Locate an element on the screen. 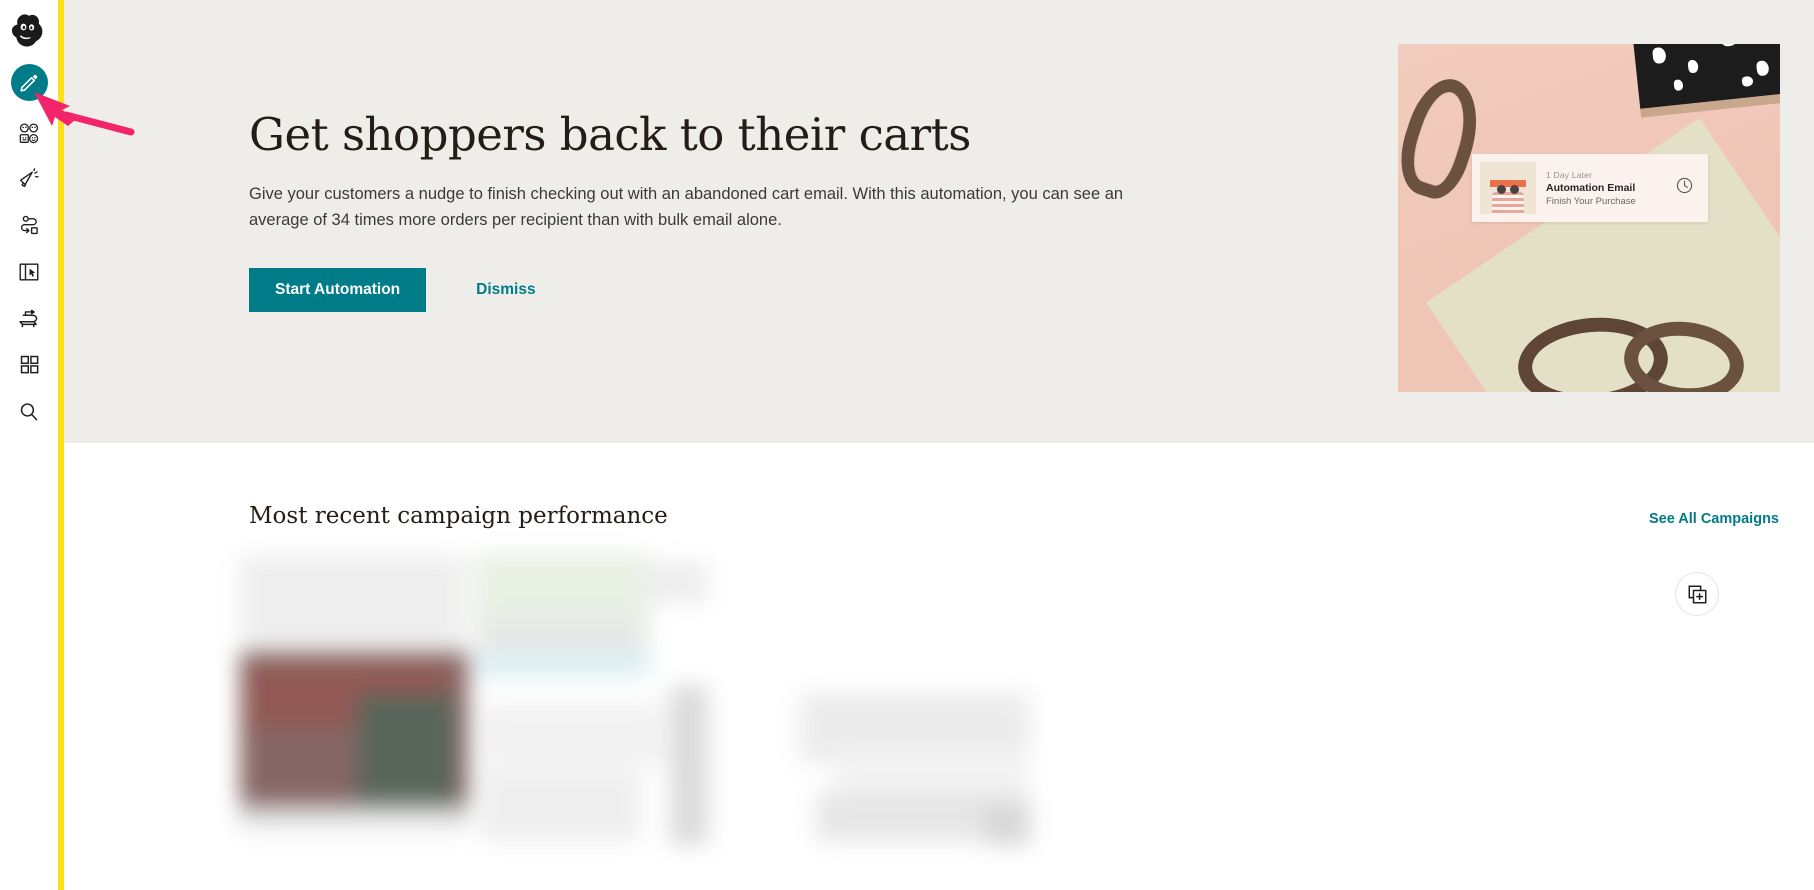 This screenshot has height=890, width=1814. journey-path-icon is located at coordinates (29, 225).